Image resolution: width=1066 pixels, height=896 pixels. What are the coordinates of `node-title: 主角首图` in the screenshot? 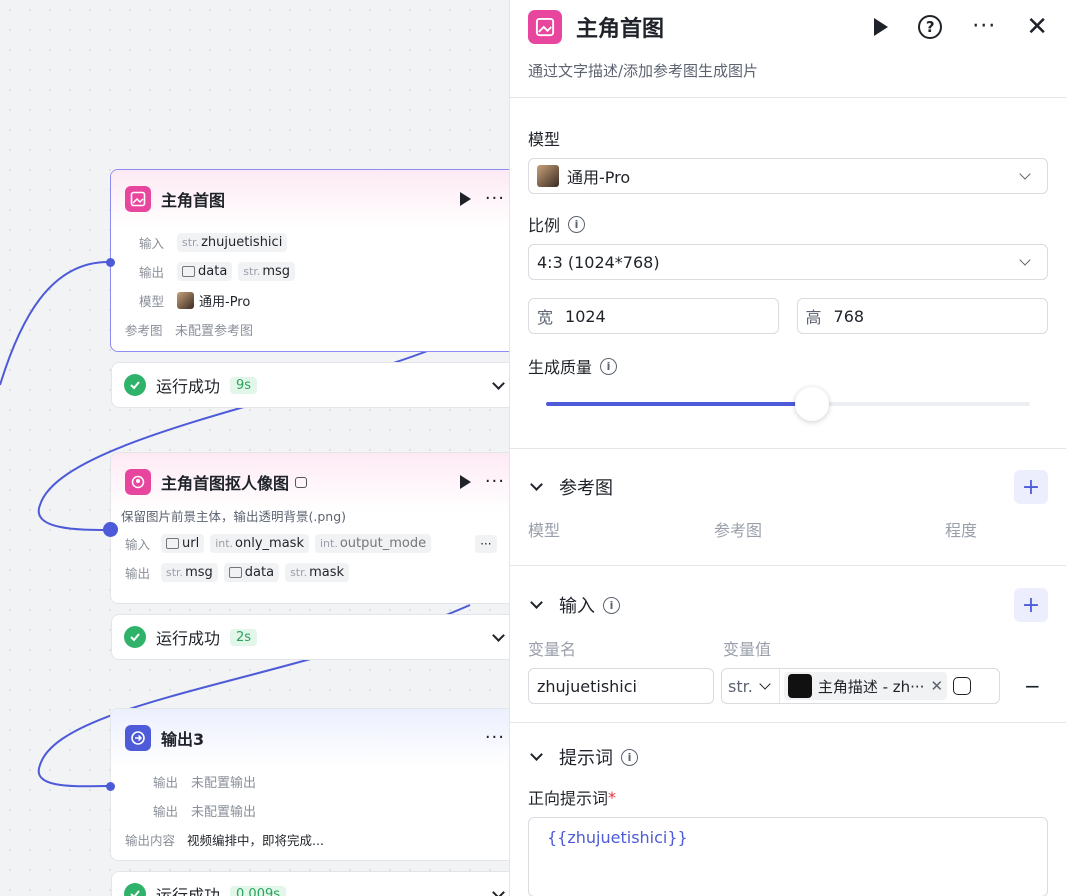 It's located at (193, 200).